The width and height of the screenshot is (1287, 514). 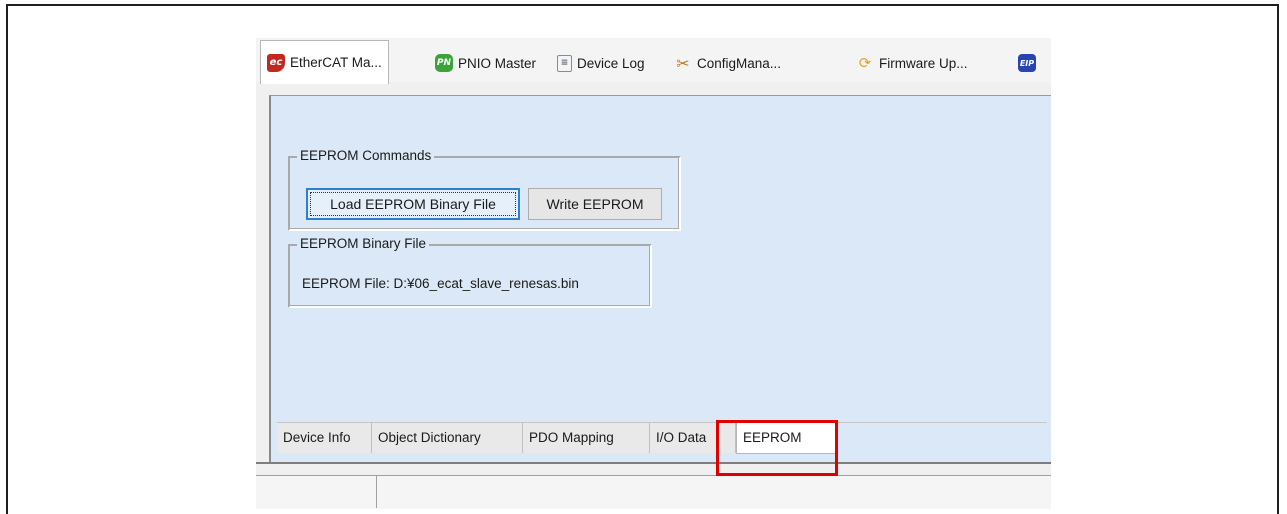 I want to click on eip-icon: EIP, so click(x=1027, y=63).